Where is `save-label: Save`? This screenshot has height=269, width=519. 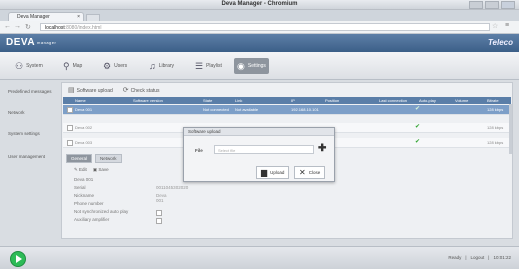
save-label: Save is located at coordinates (103, 169).